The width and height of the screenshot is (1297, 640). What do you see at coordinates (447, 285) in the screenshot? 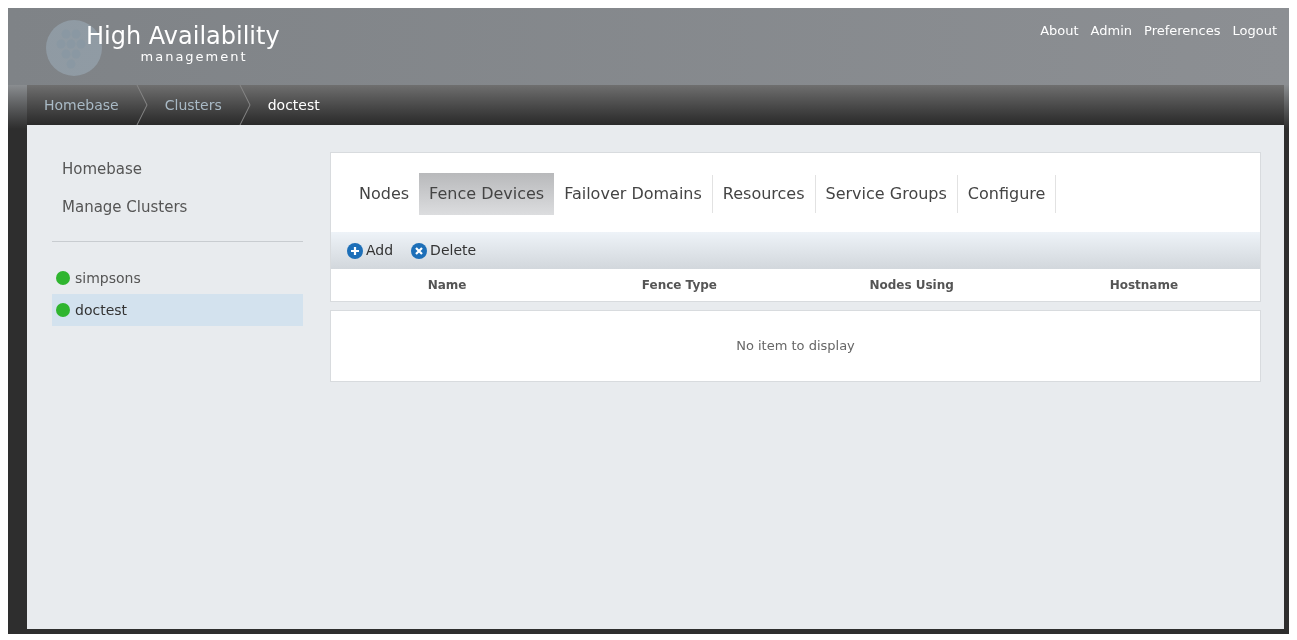
I see `column-header: Name` at bounding box center [447, 285].